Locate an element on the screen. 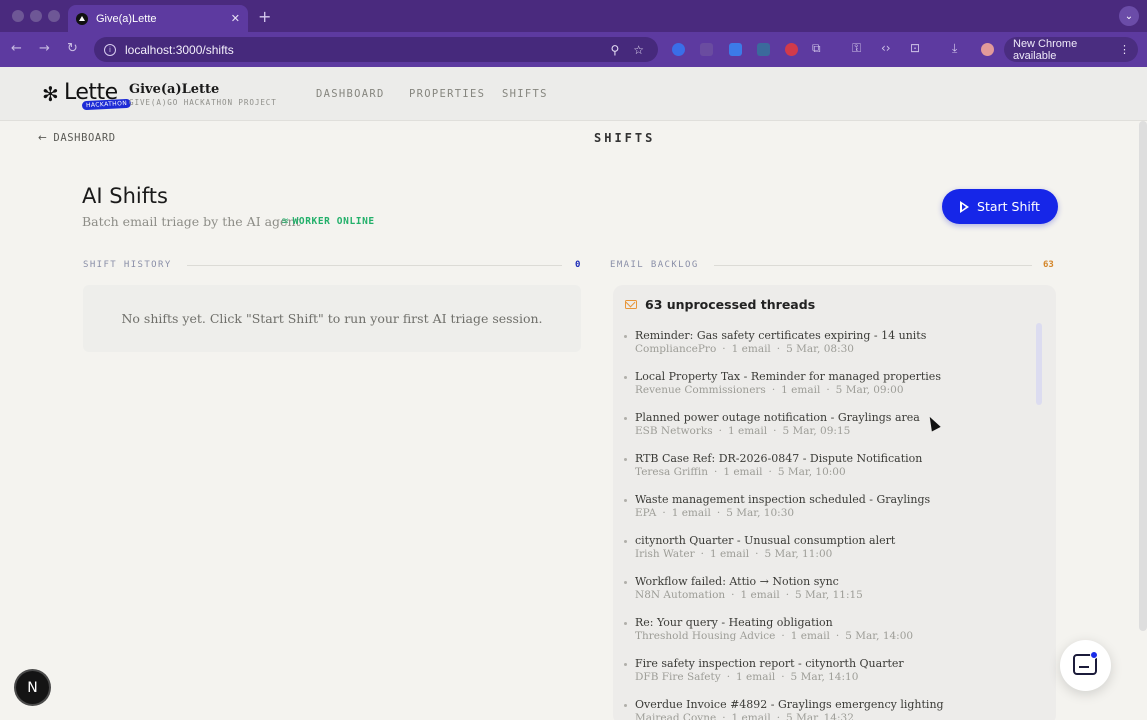  window-close-dot is located at coordinates (18, 16).